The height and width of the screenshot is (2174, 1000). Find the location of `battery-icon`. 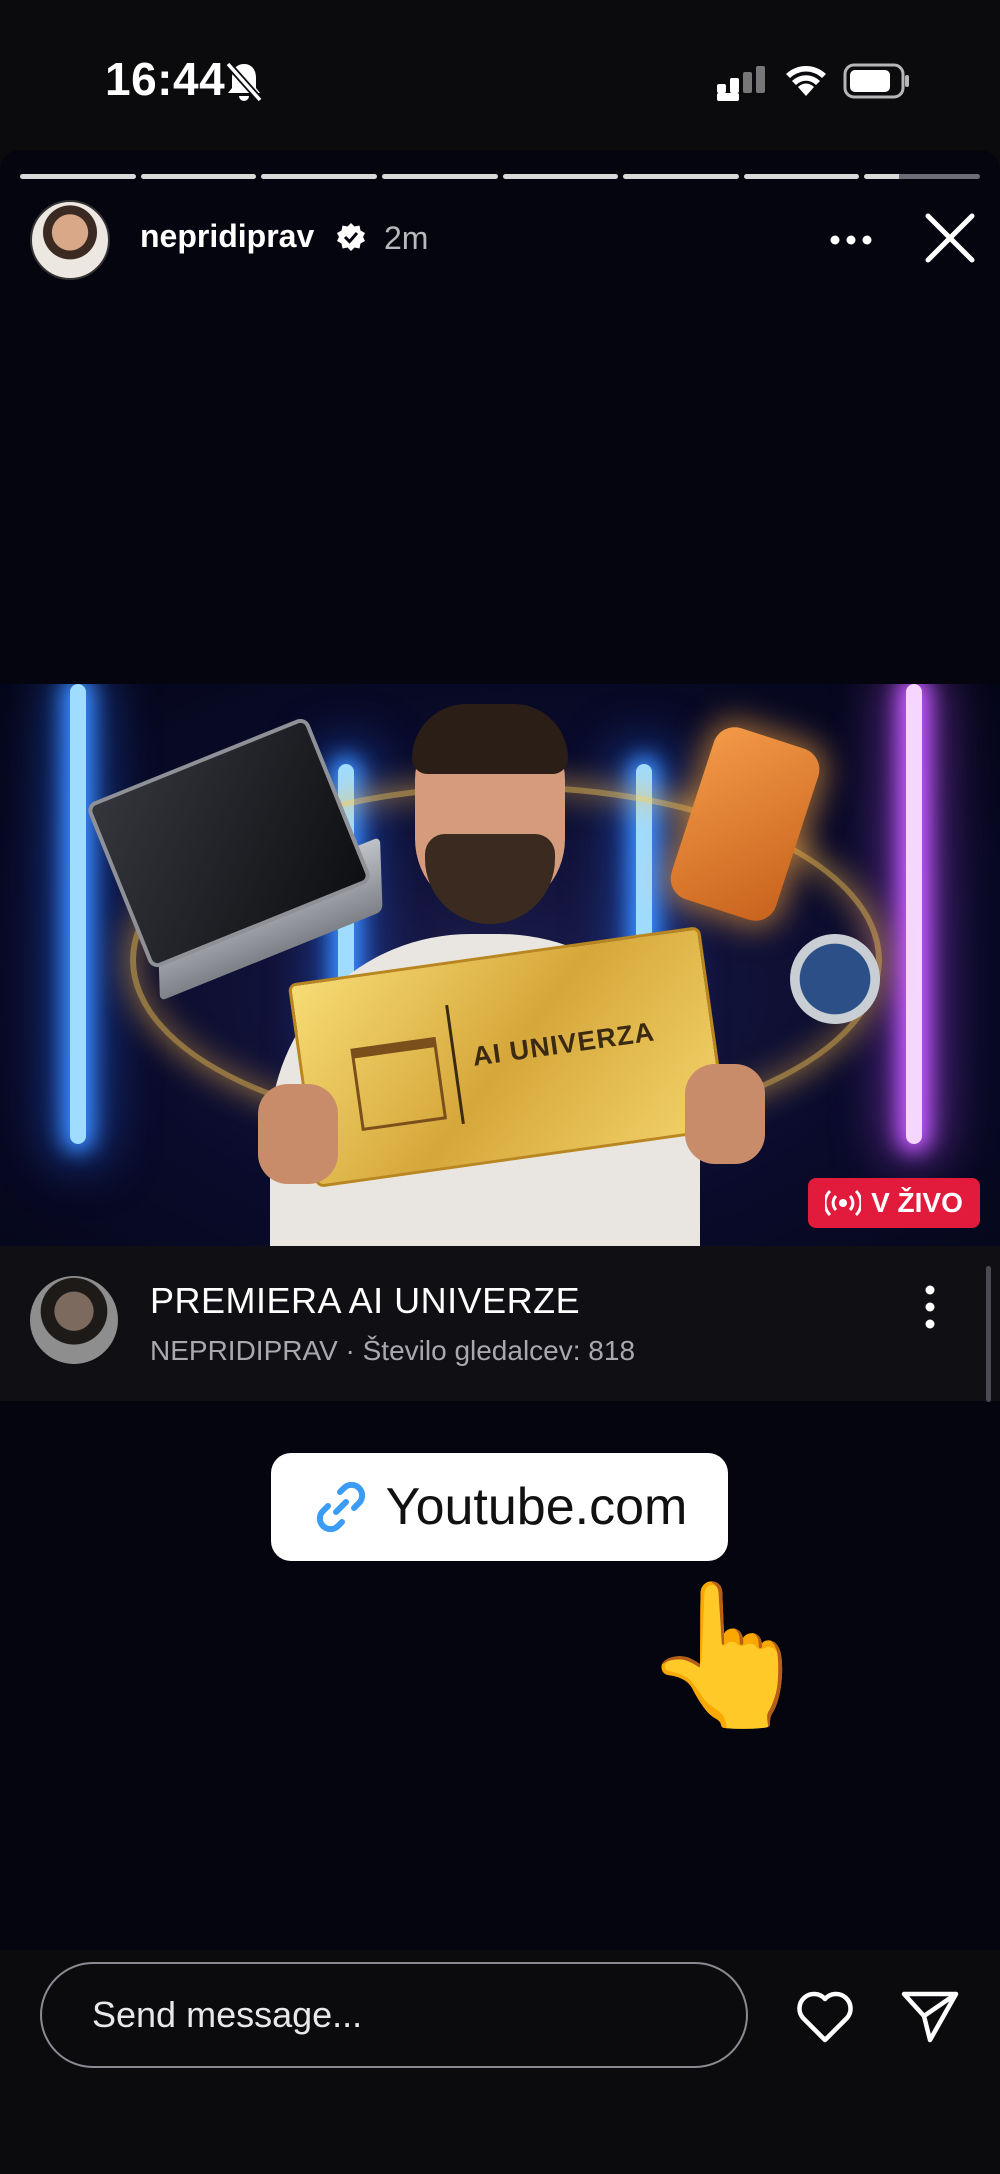

battery-icon is located at coordinates (876, 81).